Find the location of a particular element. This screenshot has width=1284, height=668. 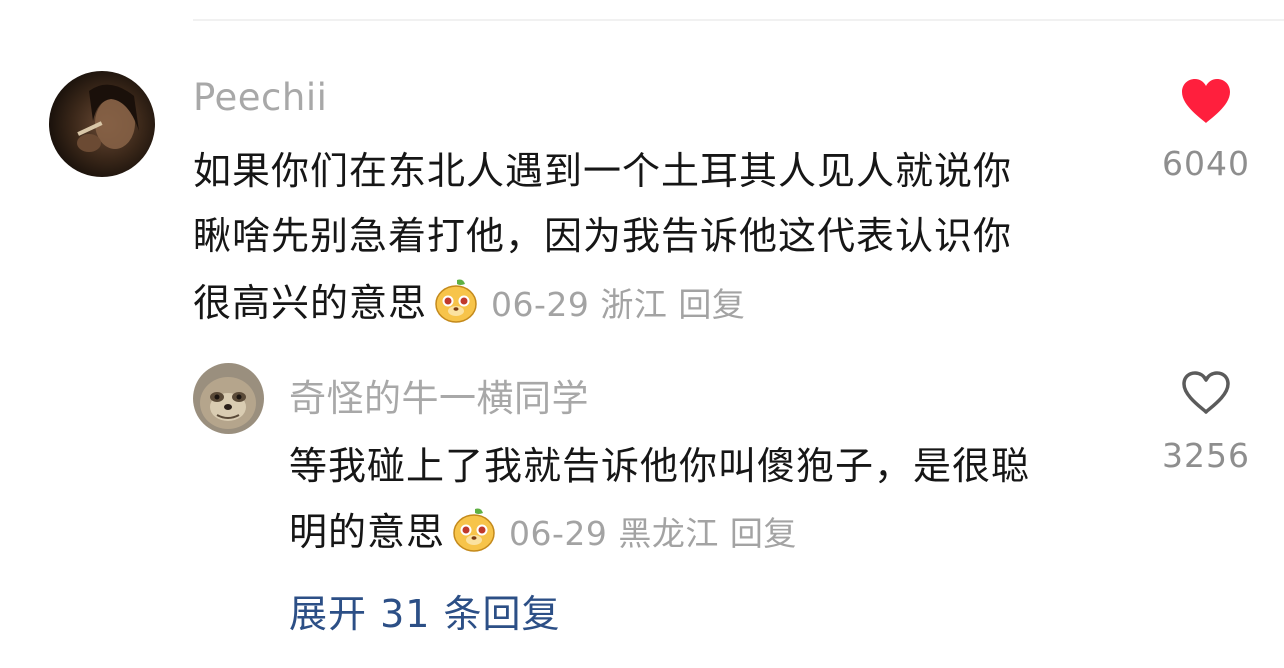

reply-avatar is located at coordinates (228, 398).